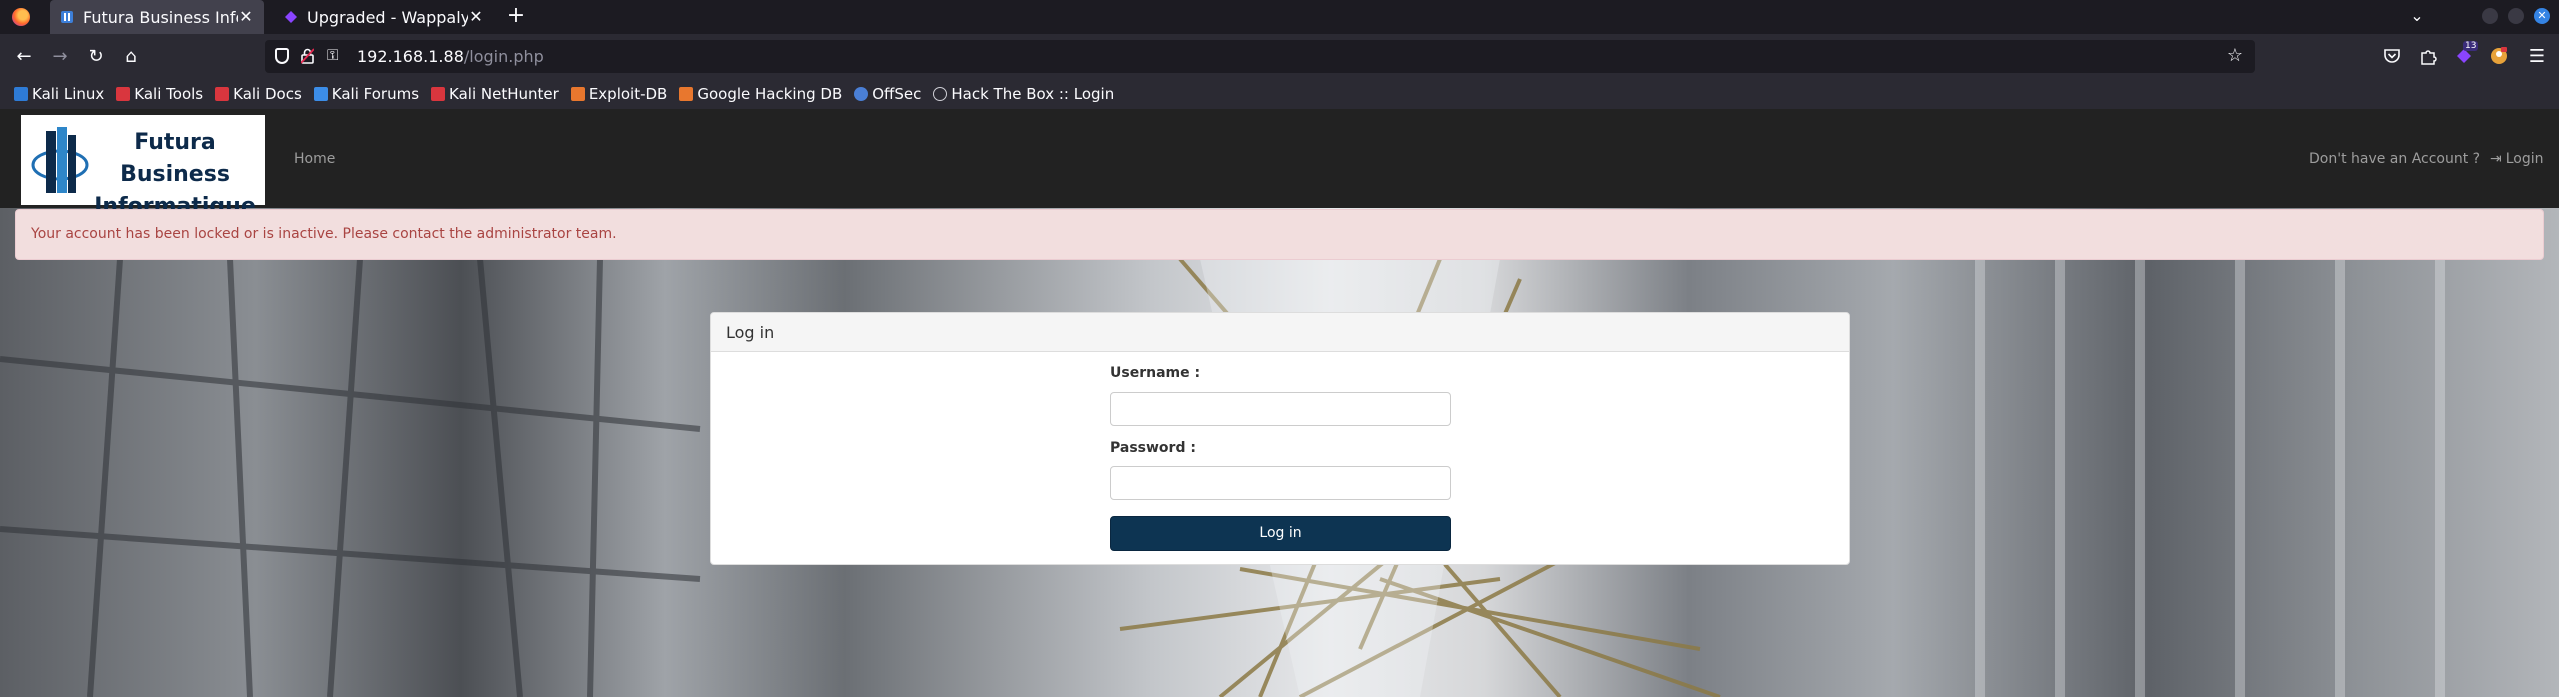 The width and height of the screenshot is (2559, 697). Describe the element at coordinates (410, 56) in the screenshot. I see `url-host: 192.168.1.88` at that location.